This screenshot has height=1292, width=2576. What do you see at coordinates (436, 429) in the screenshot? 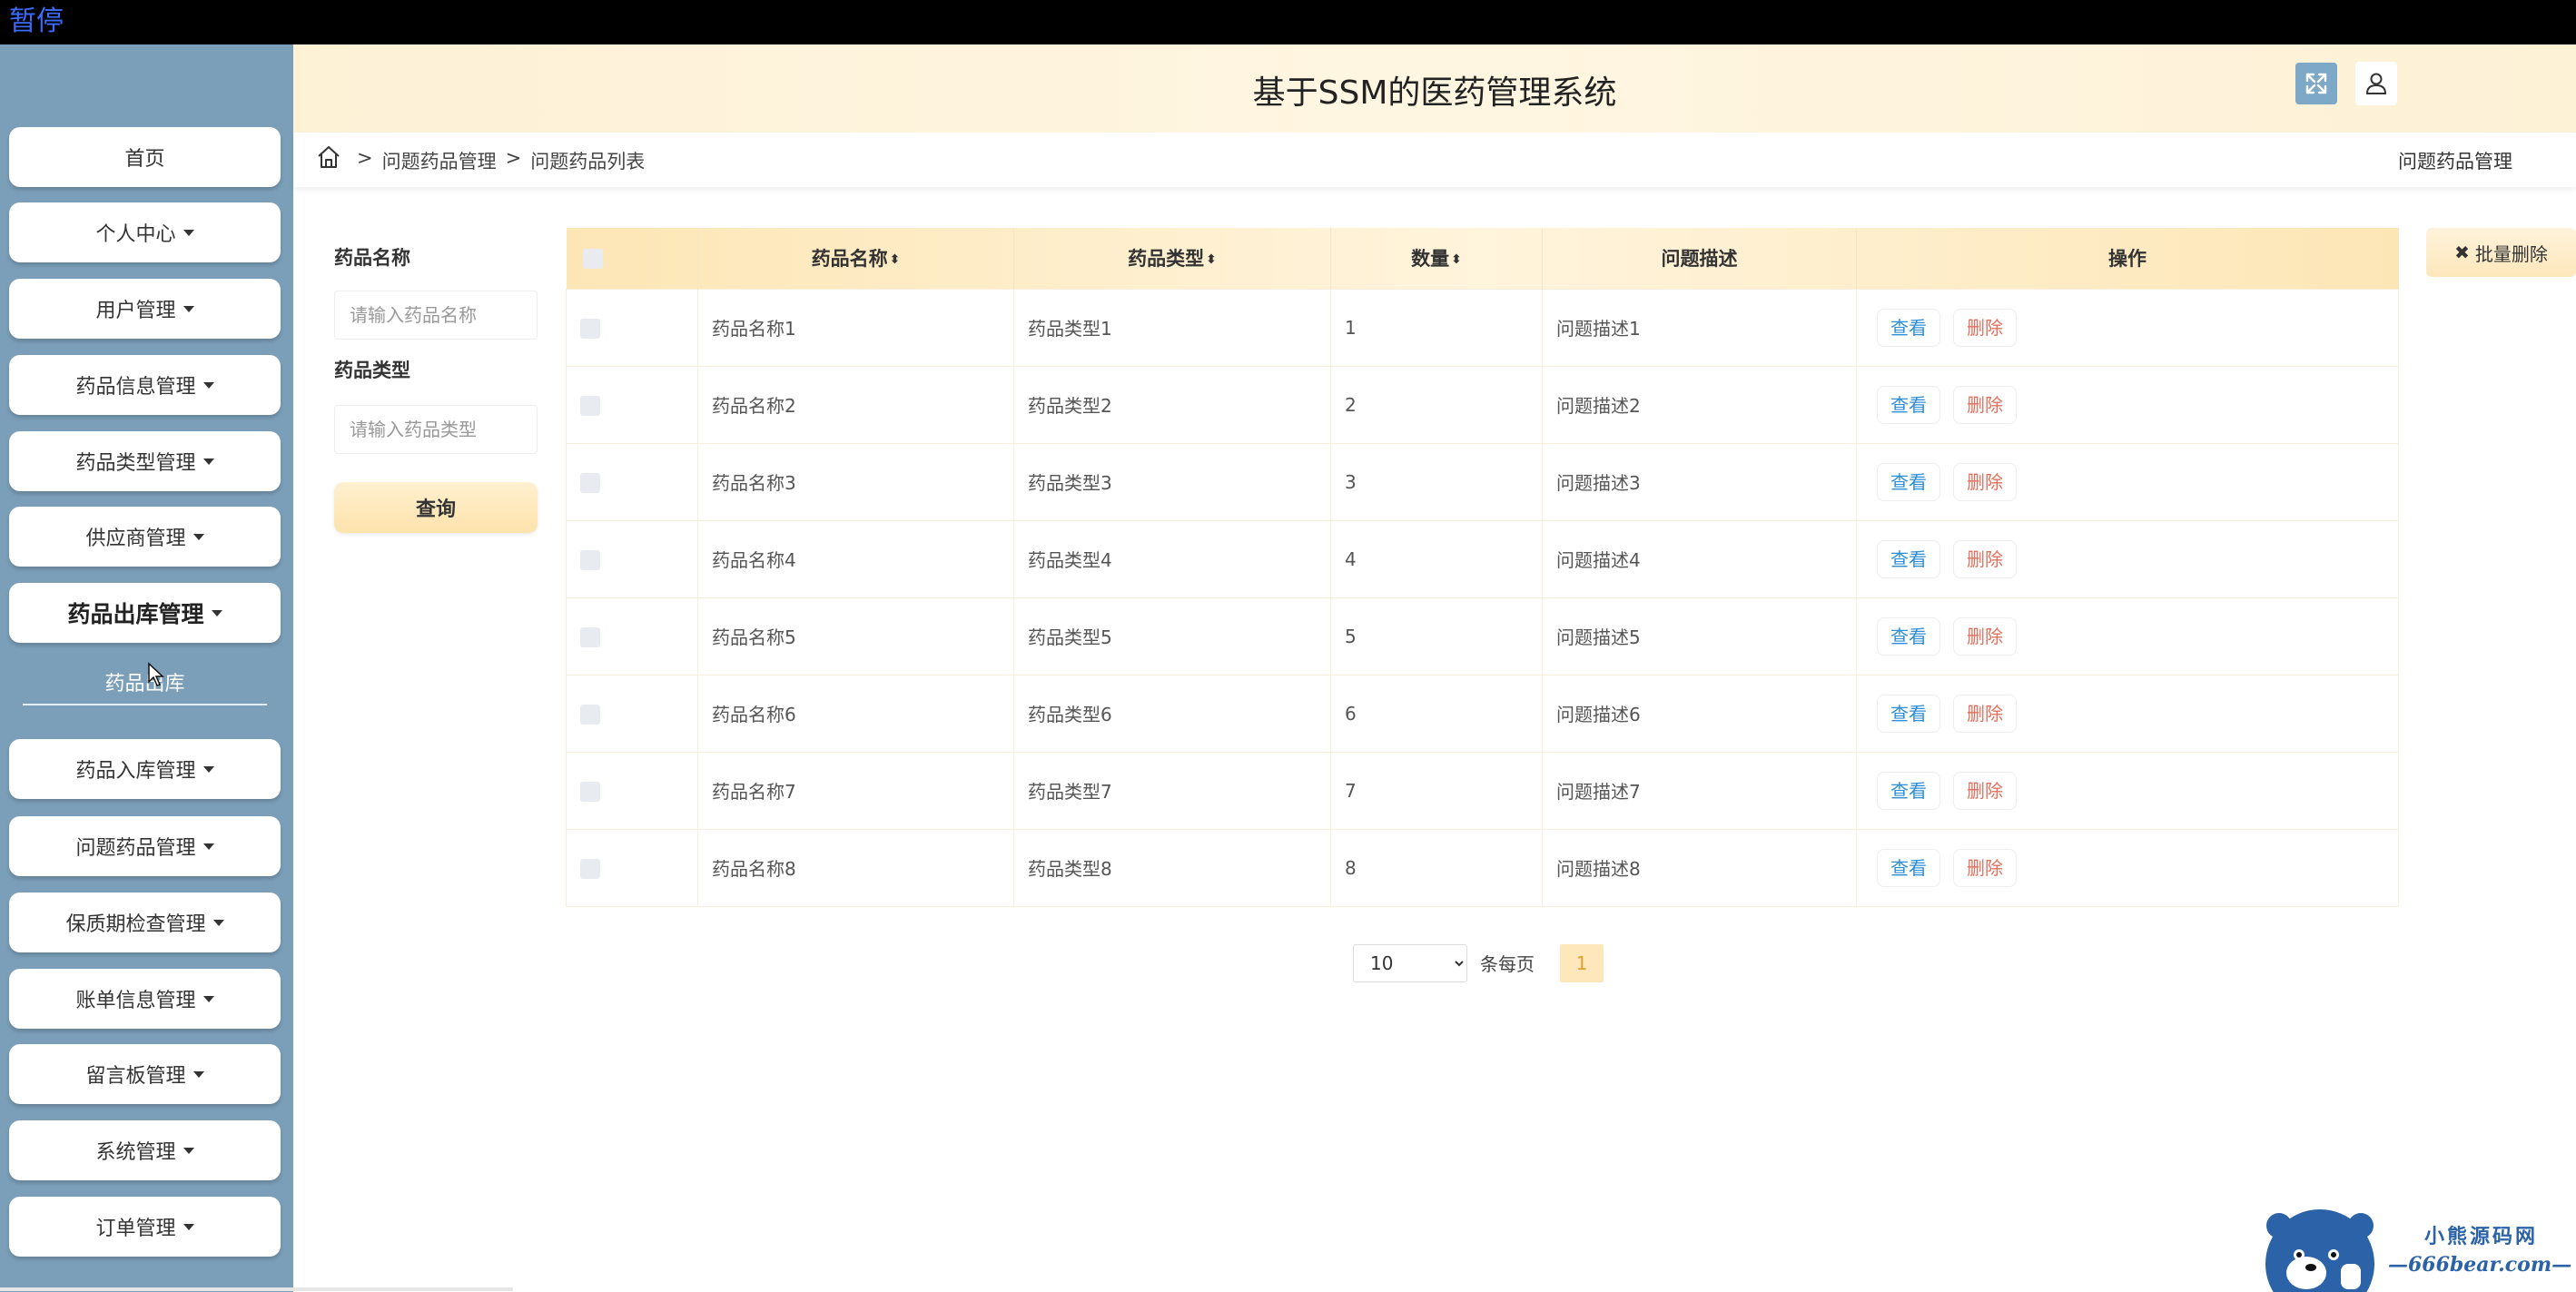
I see `drug-type-input` at bounding box center [436, 429].